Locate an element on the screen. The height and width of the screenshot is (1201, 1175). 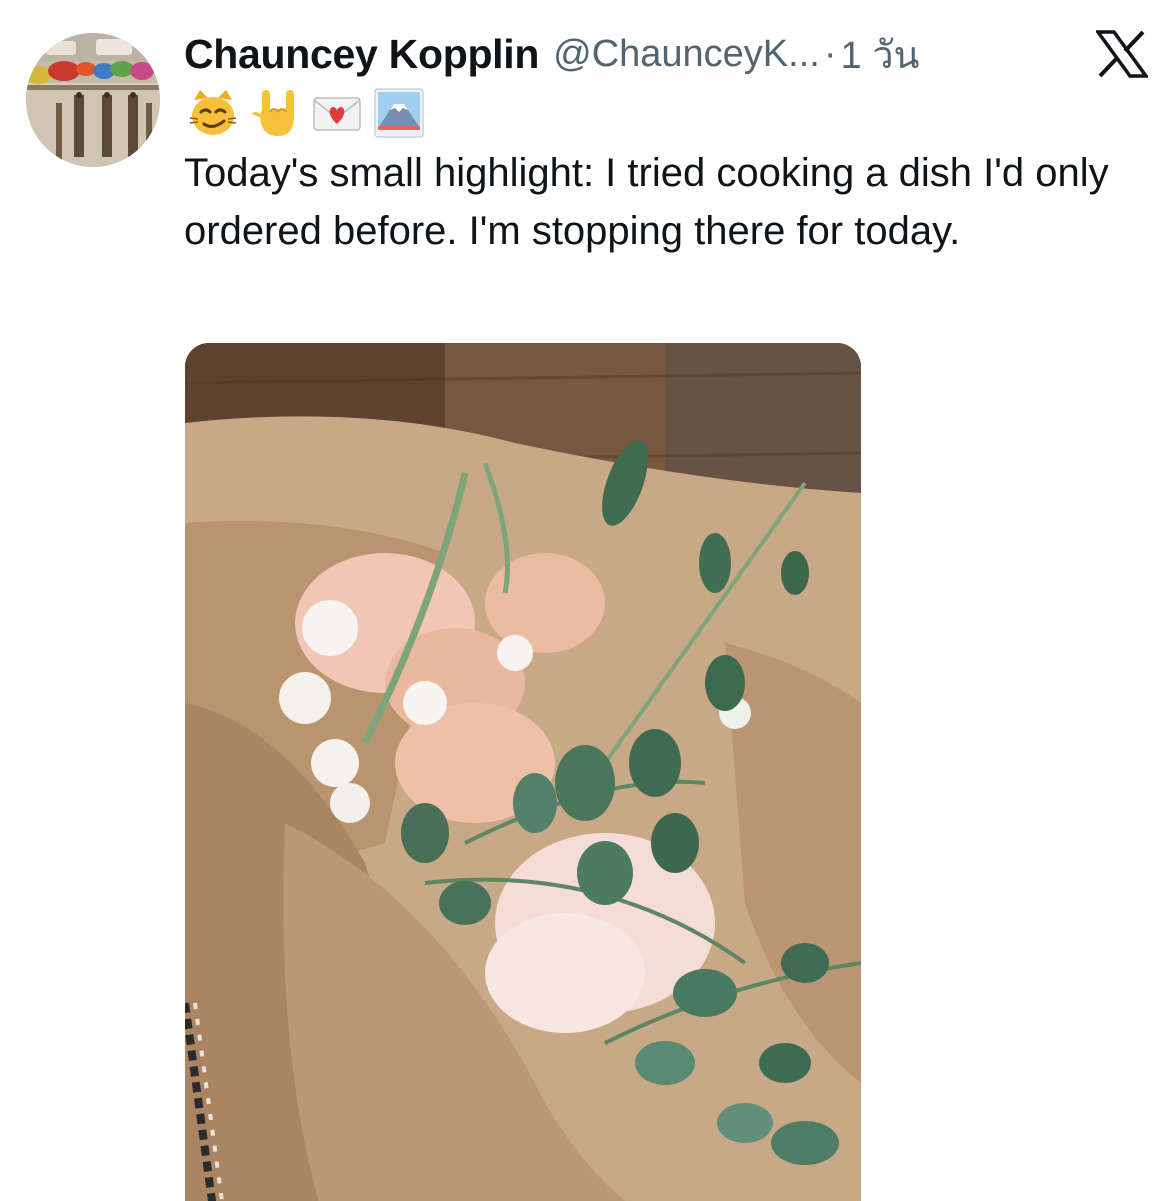
x-logo-icon is located at coordinates (1122, 54).